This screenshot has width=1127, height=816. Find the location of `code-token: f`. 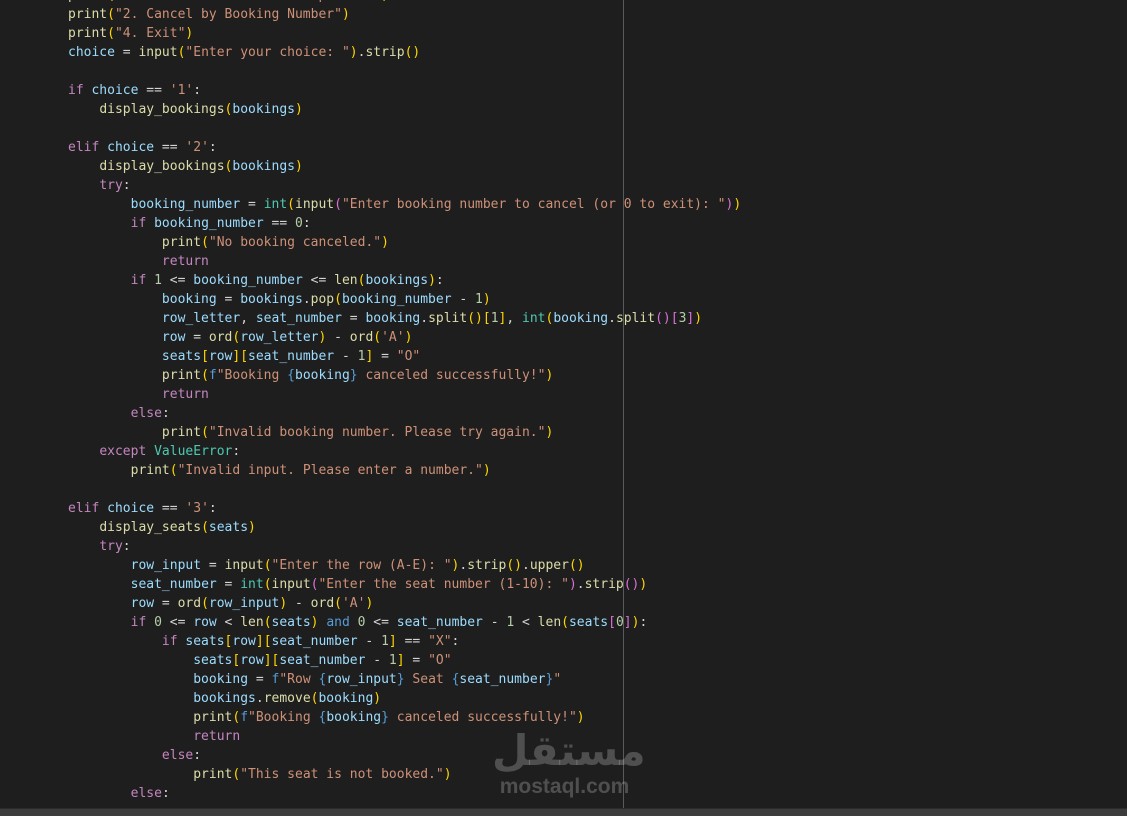

code-token: f is located at coordinates (244, 717).